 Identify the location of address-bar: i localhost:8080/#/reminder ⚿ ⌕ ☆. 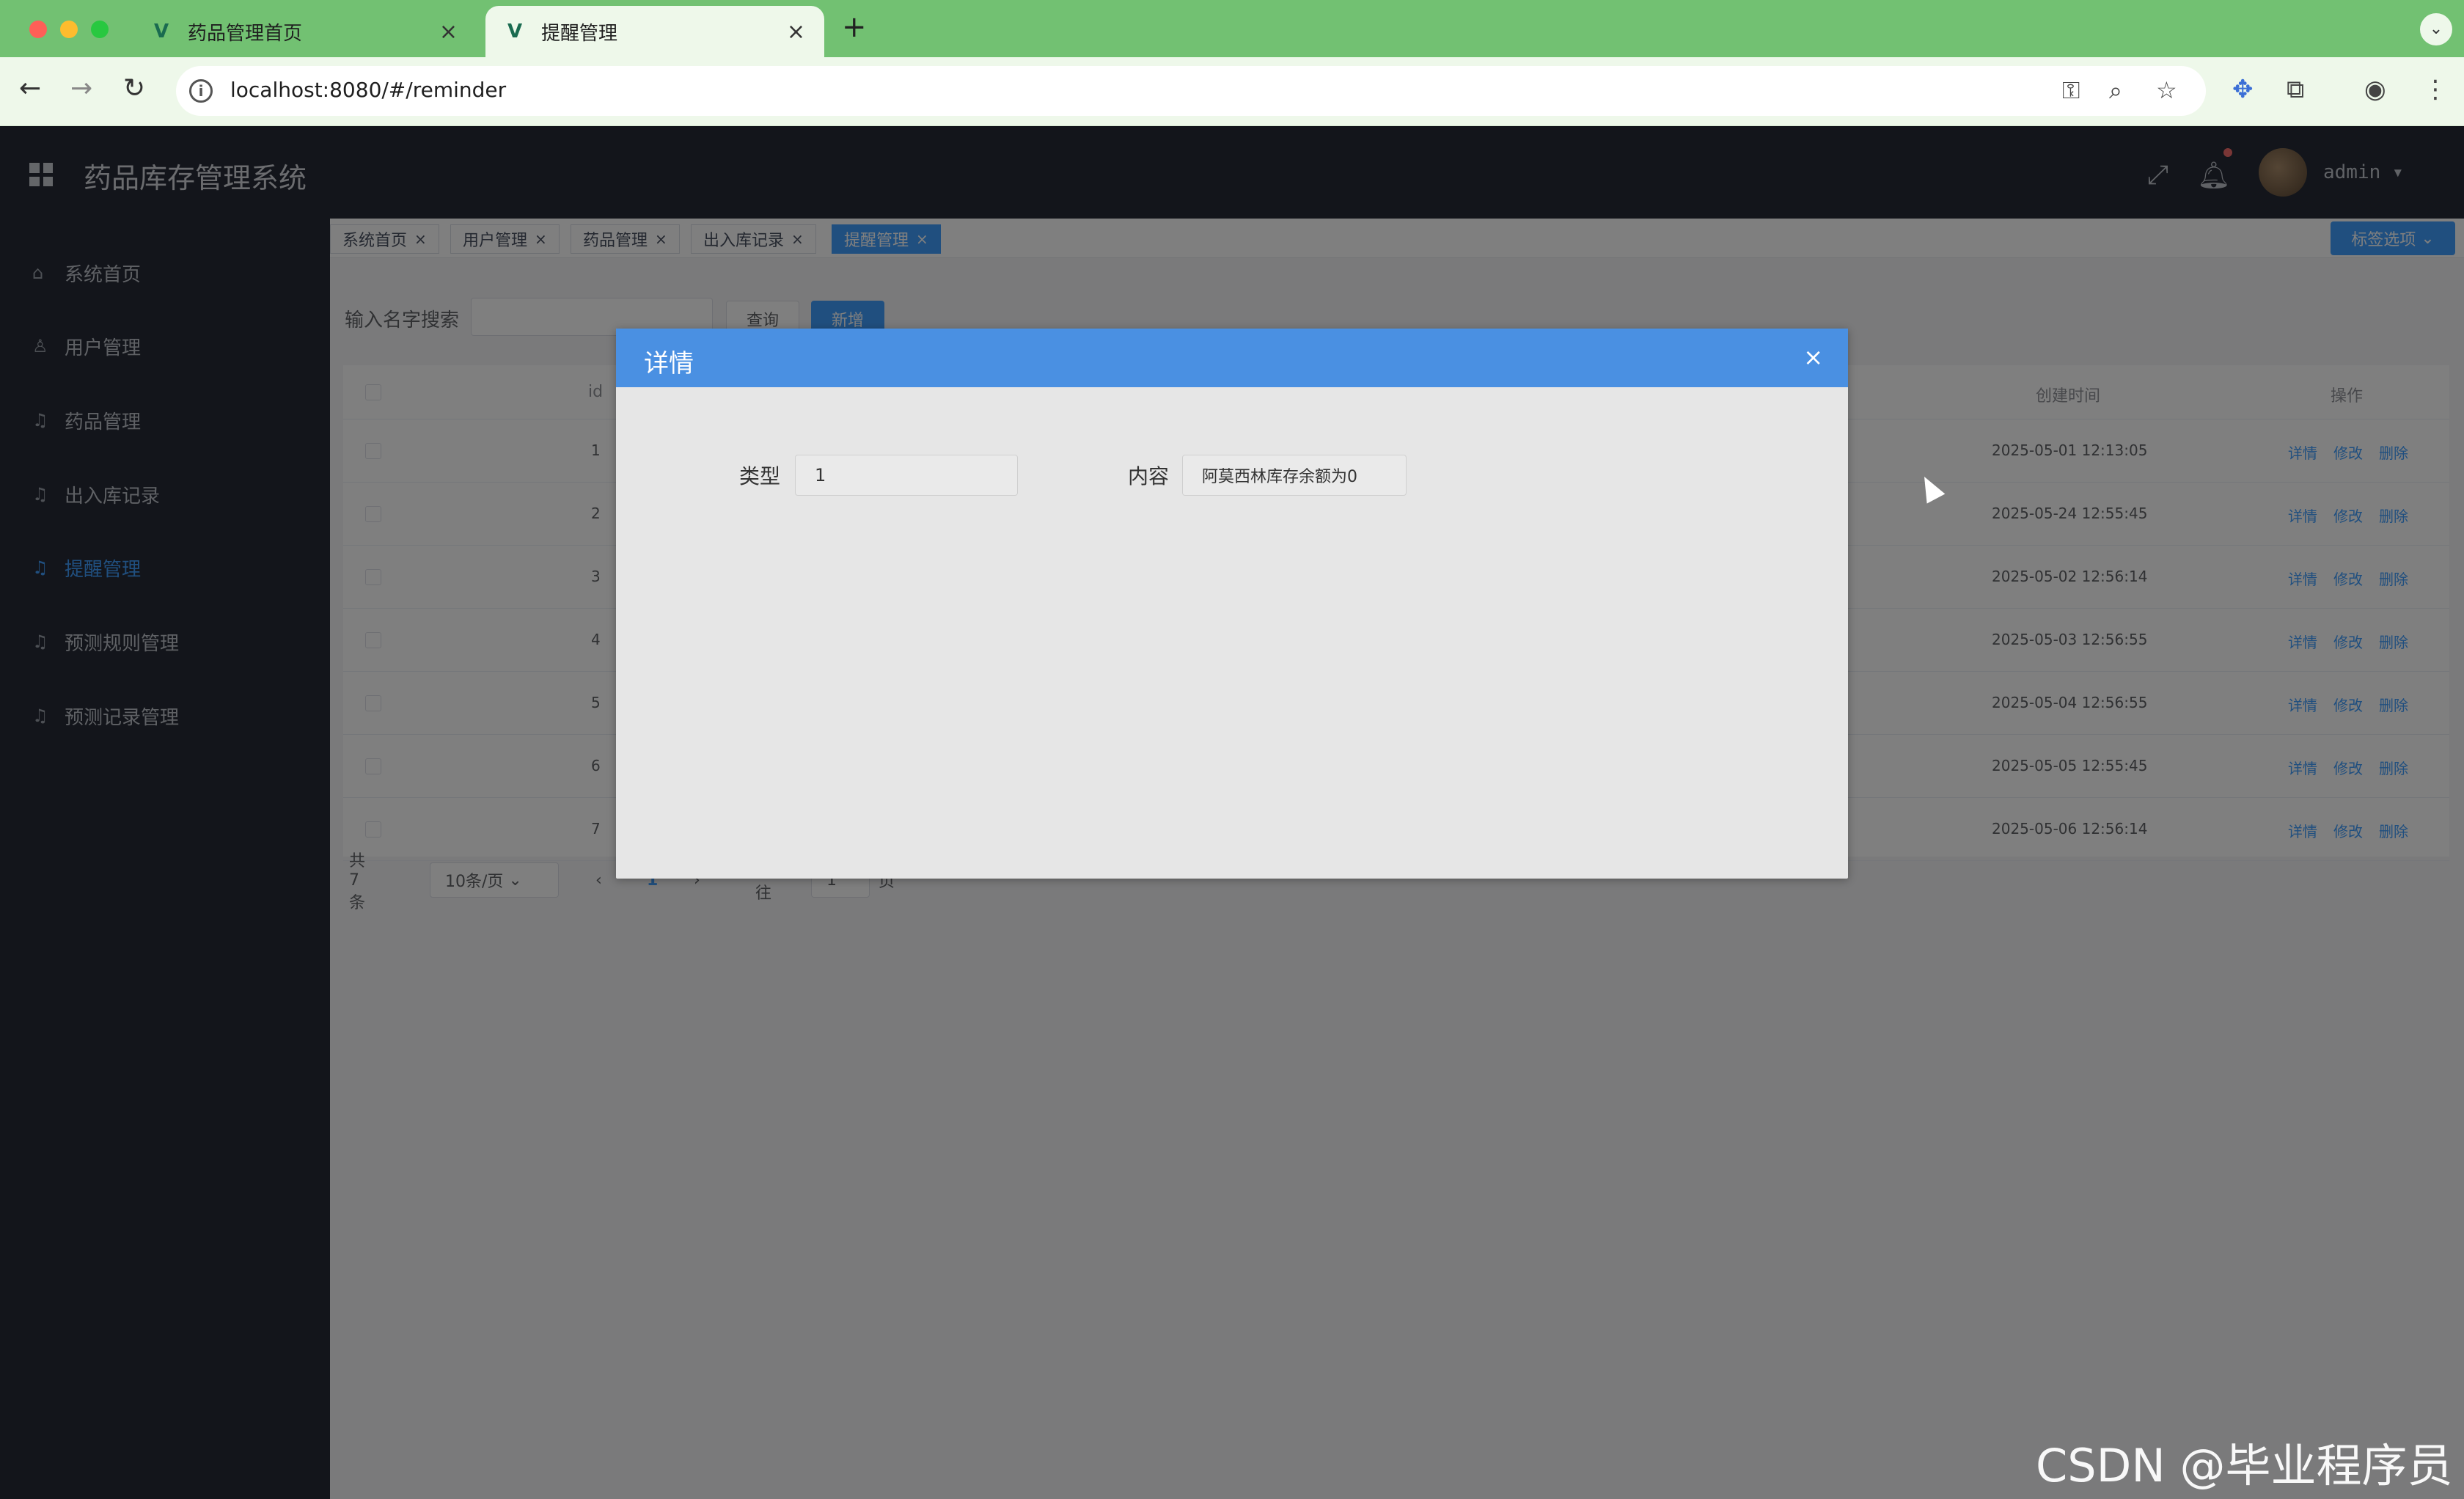
(1191, 91).